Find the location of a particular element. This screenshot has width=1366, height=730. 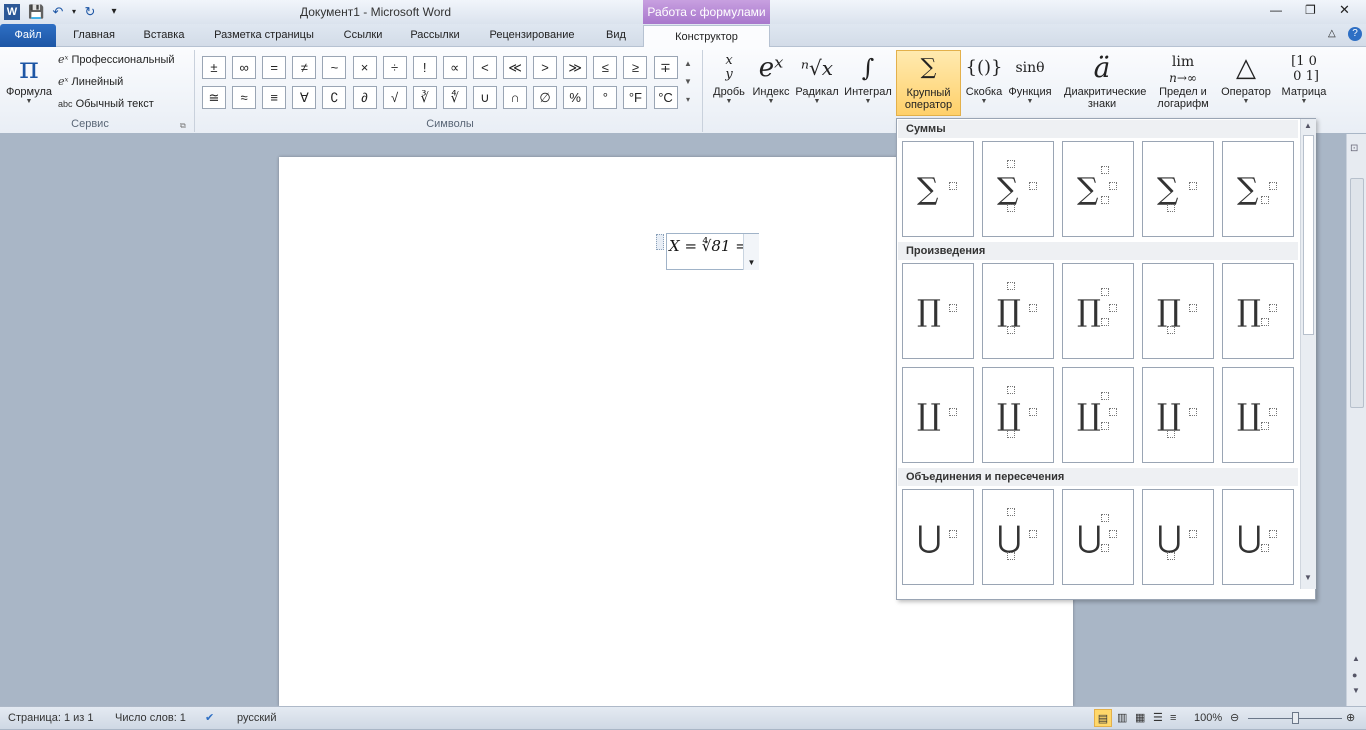

proofing-icon: ✔ is located at coordinates (209, 718).